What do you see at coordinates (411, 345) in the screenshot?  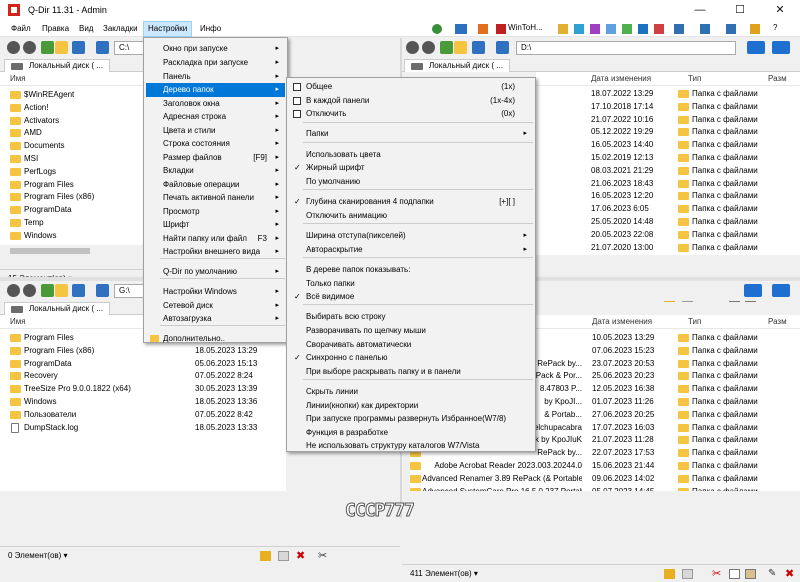 I see `tree-menu-item: Сворачивать автоматически` at bounding box center [411, 345].